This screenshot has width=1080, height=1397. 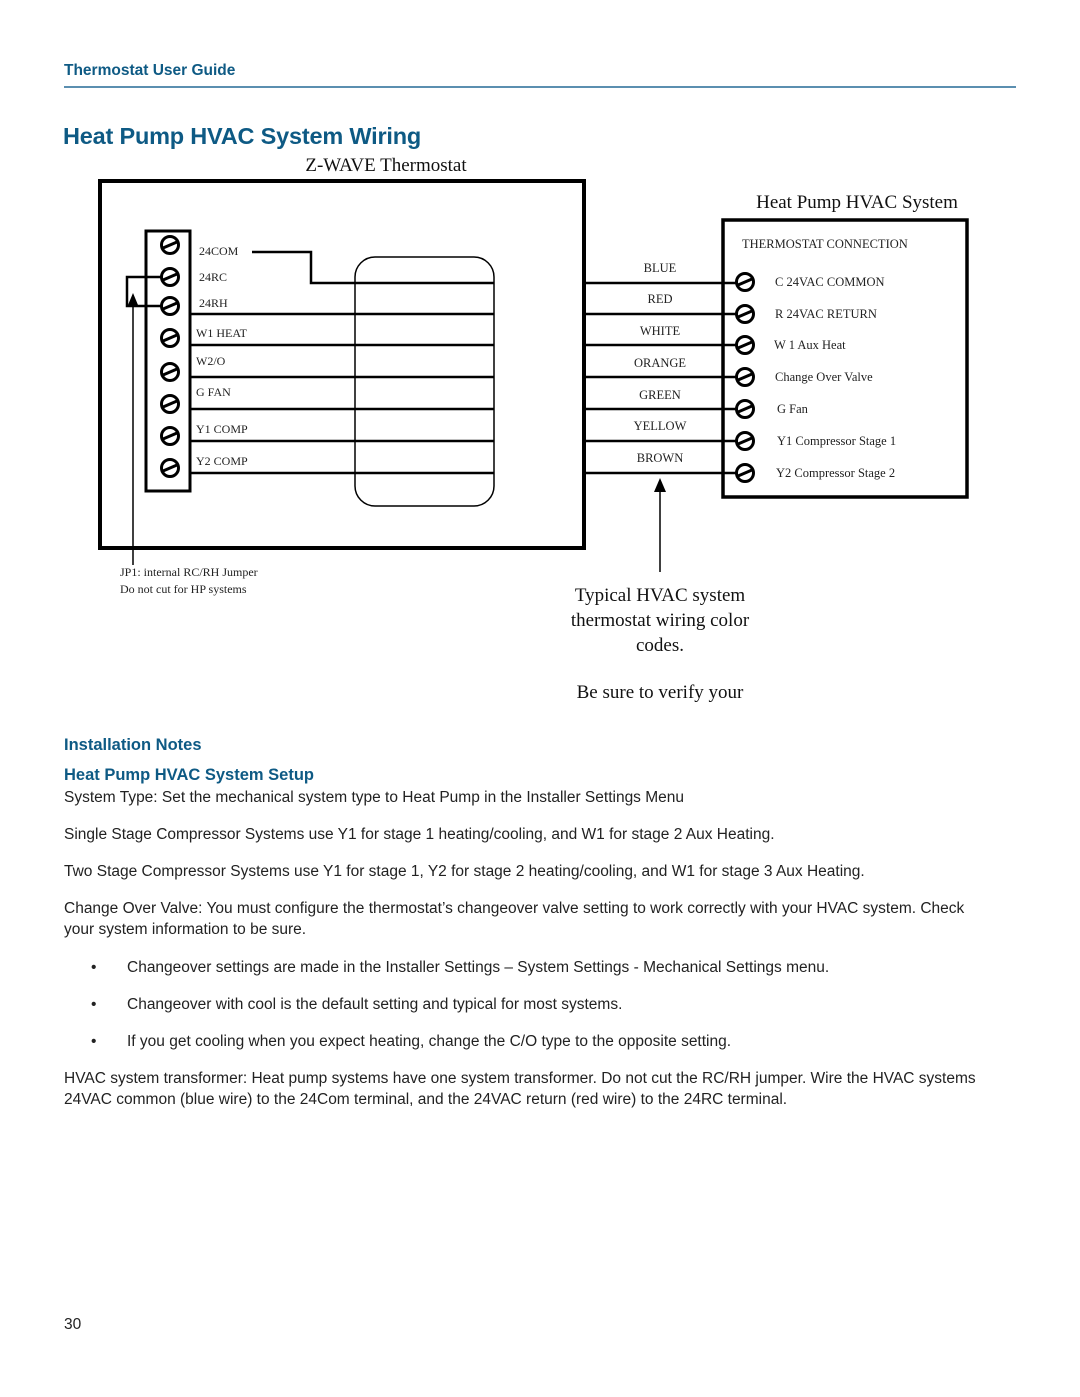 What do you see at coordinates (133, 299) in the screenshot?
I see `jp1-arrowhead` at bounding box center [133, 299].